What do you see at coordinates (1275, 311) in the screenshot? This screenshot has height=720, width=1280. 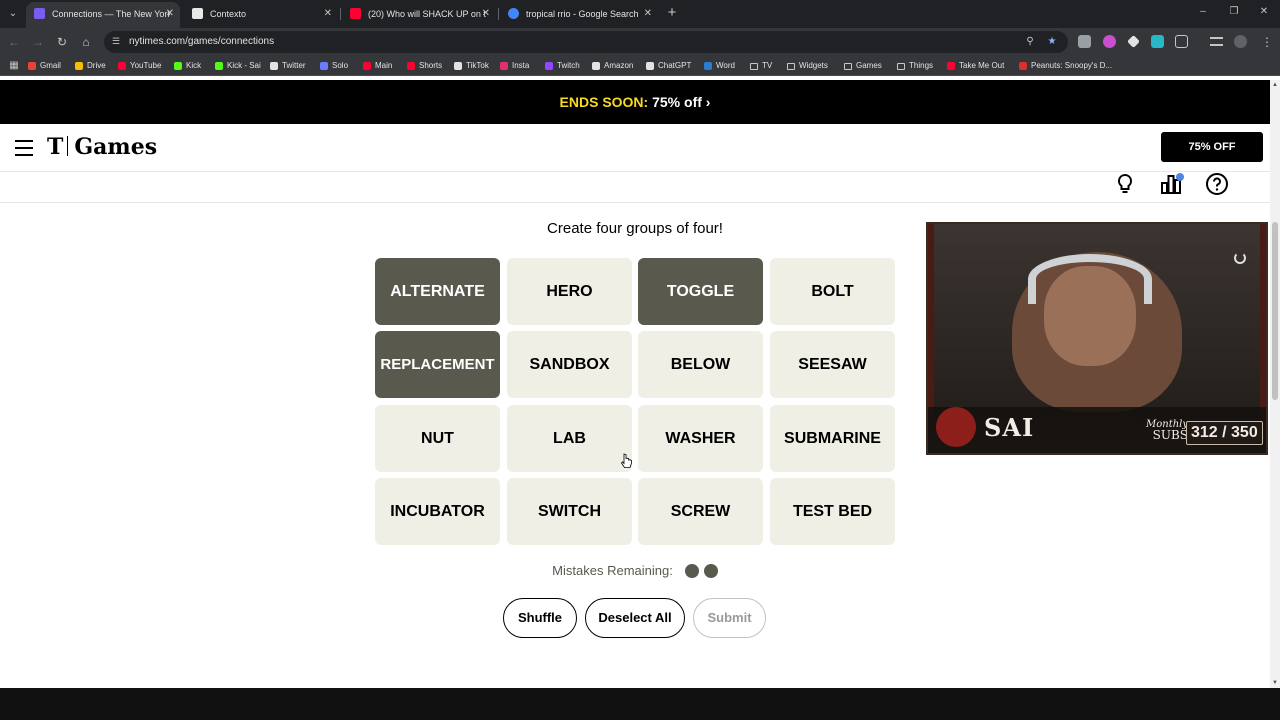 I see `scroll-thumb` at bounding box center [1275, 311].